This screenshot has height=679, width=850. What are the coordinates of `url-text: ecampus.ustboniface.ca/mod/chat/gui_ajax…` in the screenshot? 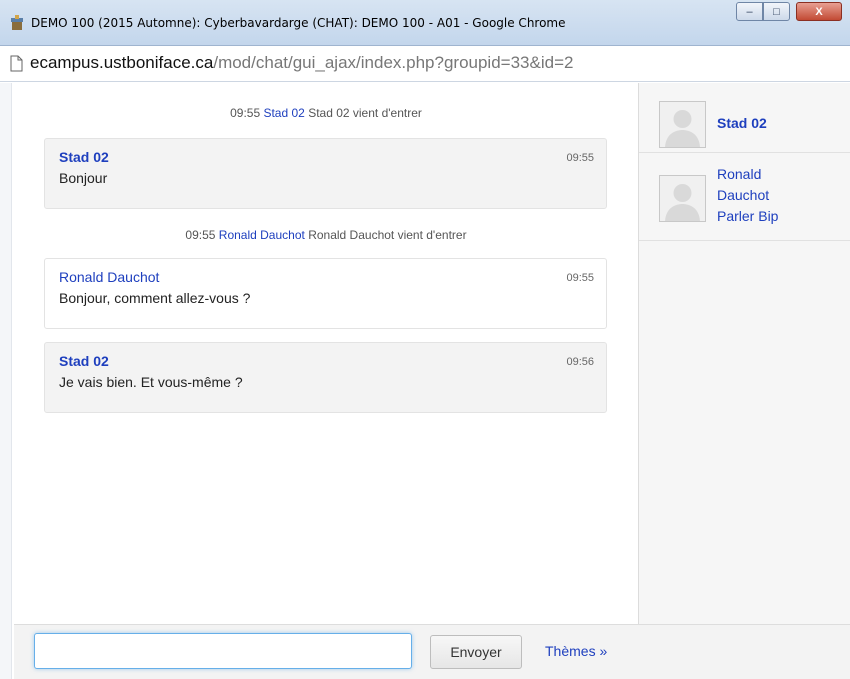 It's located at (301, 63).